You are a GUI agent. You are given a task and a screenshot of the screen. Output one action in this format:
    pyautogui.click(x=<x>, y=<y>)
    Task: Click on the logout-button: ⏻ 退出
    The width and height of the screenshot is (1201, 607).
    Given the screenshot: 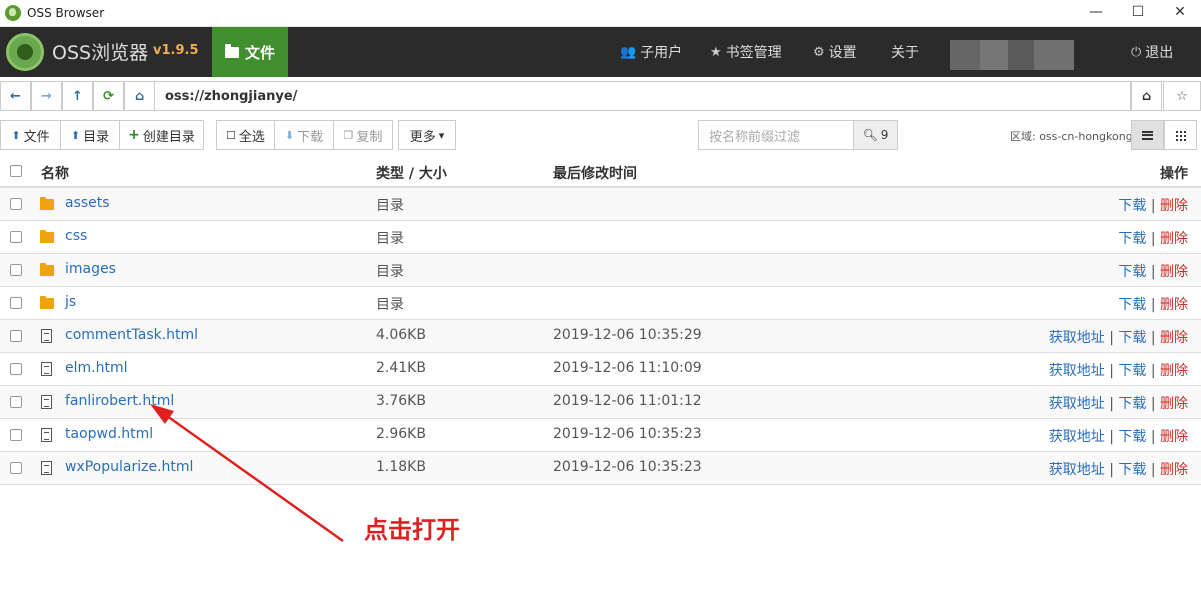 What is the action you would take?
    pyautogui.click(x=1152, y=52)
    